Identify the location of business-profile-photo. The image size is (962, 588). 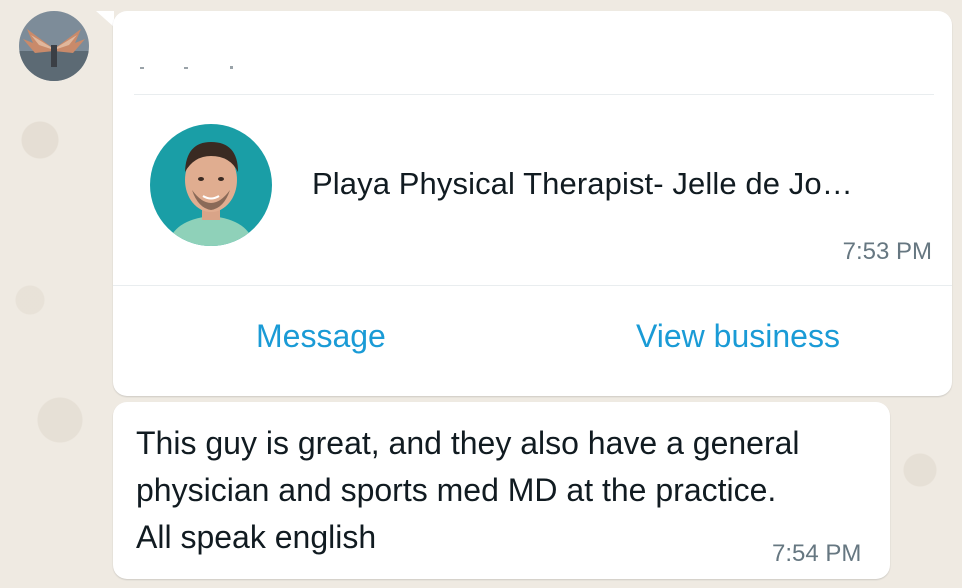
(211, 185).